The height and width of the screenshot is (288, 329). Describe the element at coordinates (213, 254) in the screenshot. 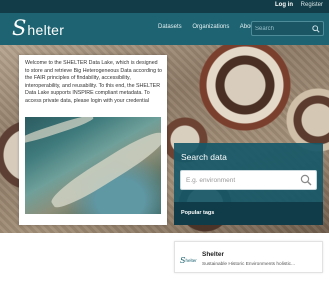

I see `organization-name: Shelter` at that location.